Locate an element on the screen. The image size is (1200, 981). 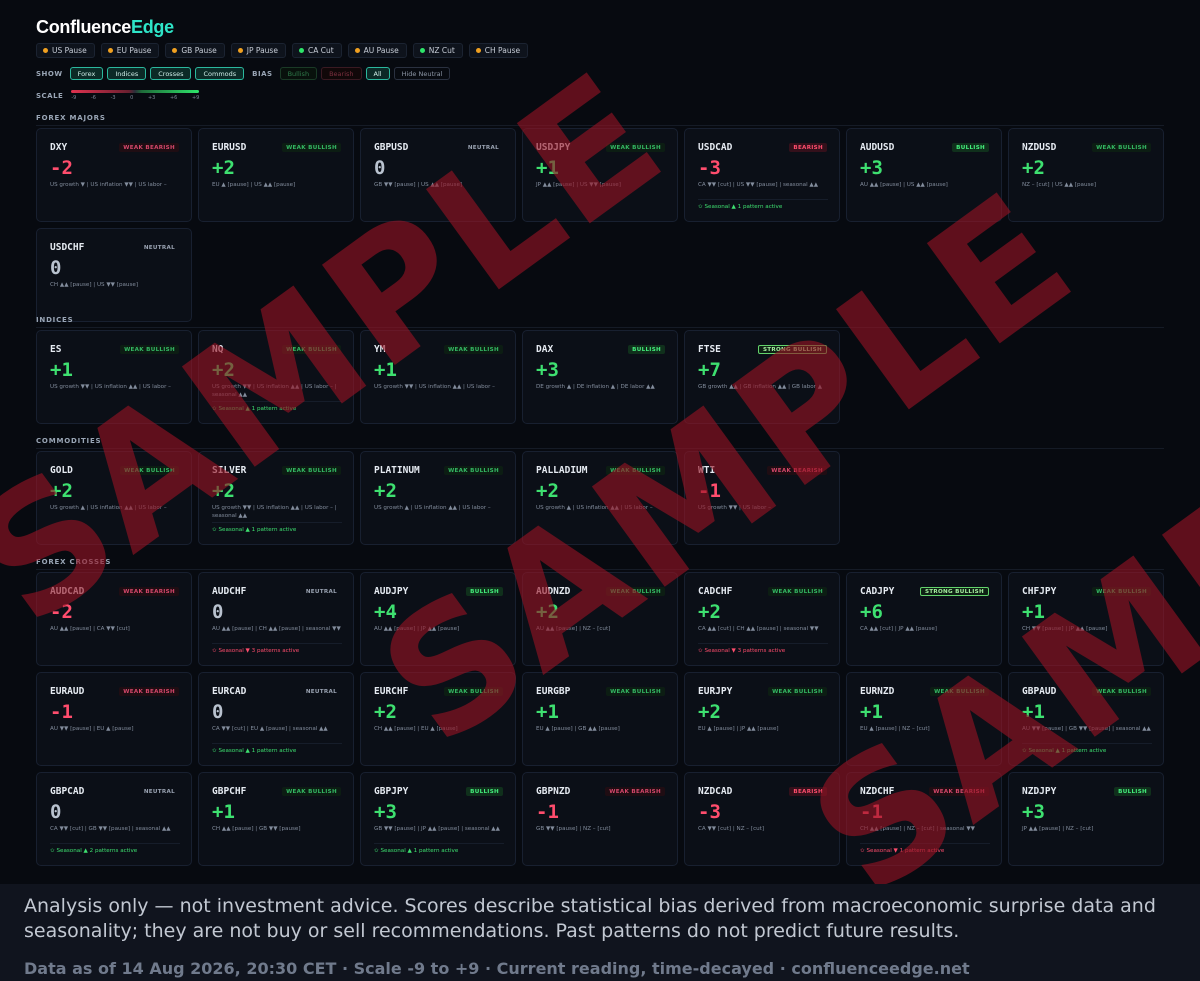
section-forex-crosses: FOREX CROSSES is located at coordinates (600, 564).